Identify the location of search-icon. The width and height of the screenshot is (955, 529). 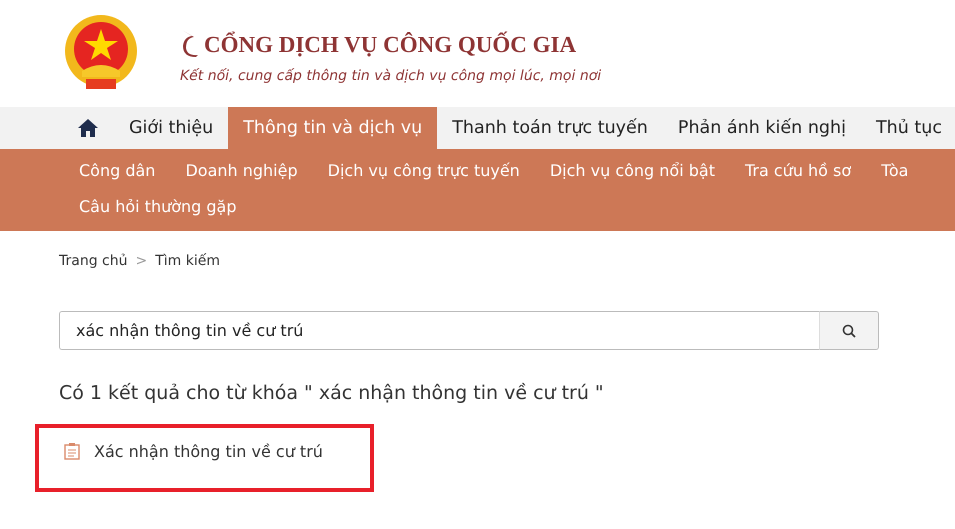
(849, 331).